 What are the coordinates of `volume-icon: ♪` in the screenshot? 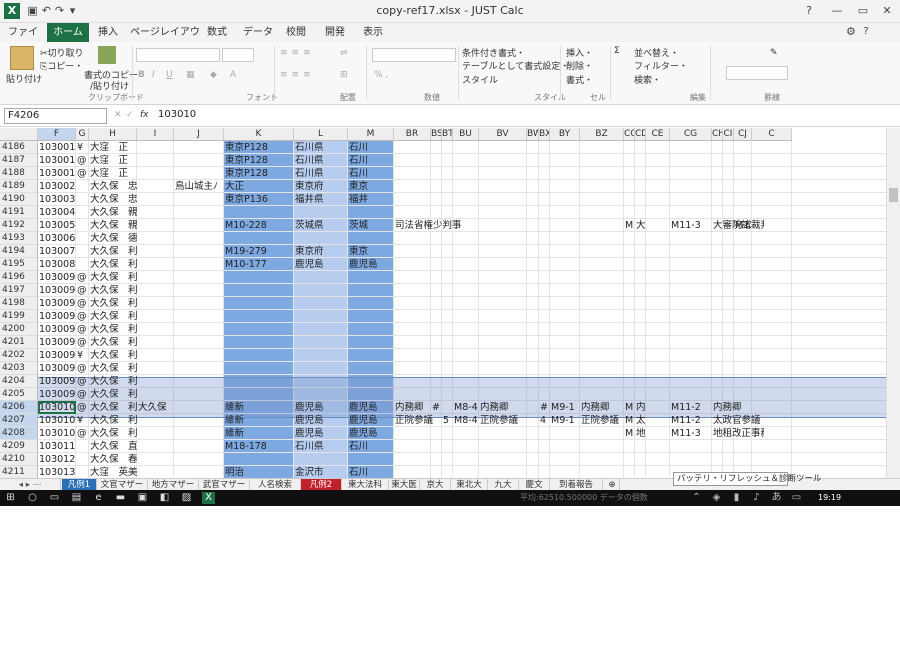 It's located at (756, 498).